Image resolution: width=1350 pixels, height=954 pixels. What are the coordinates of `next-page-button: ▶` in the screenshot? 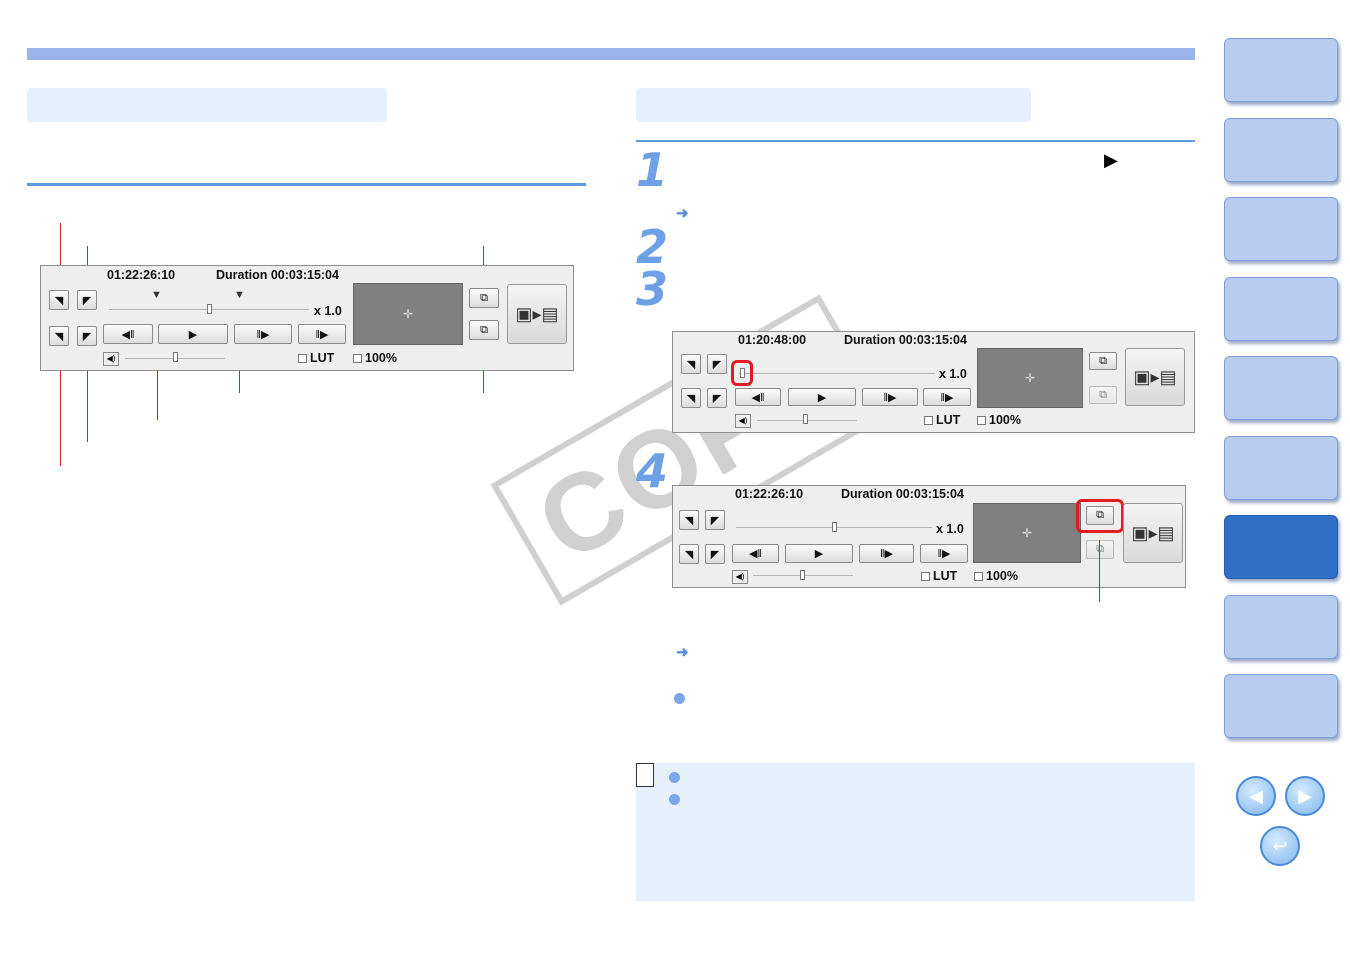 It's located at (1305, 796).